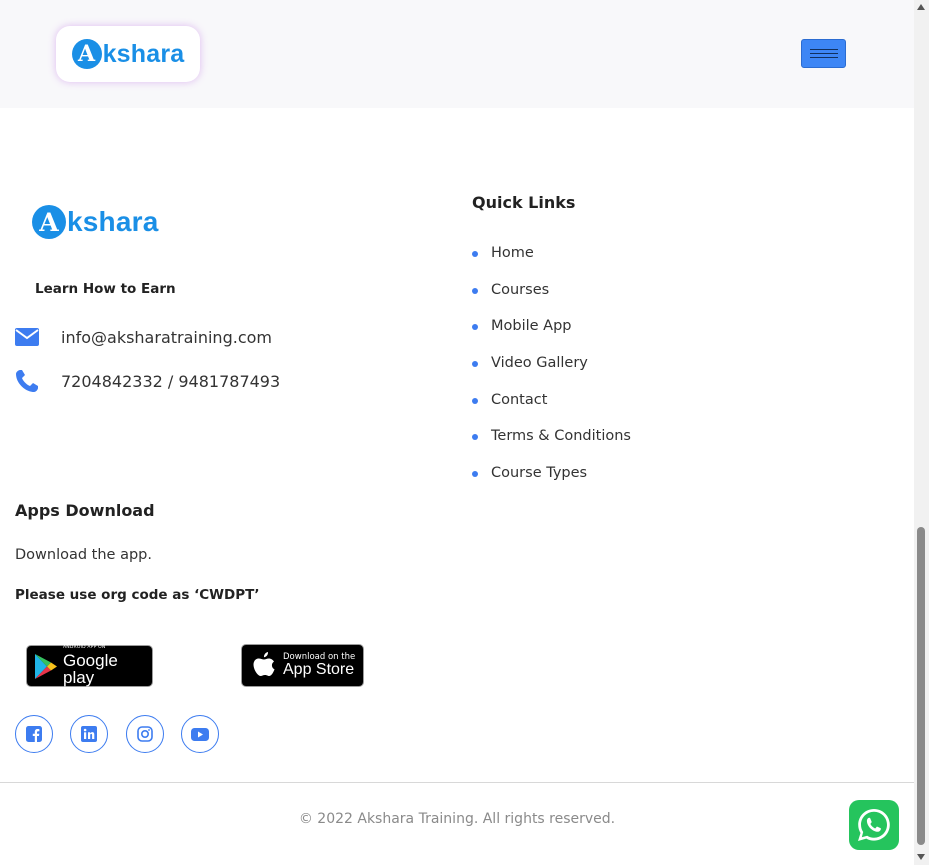 This screenshot has width=929, height=865. Describe the element at coordinates (823, 53) in the screenshot. I see `hamburger-menu-button` at that location.